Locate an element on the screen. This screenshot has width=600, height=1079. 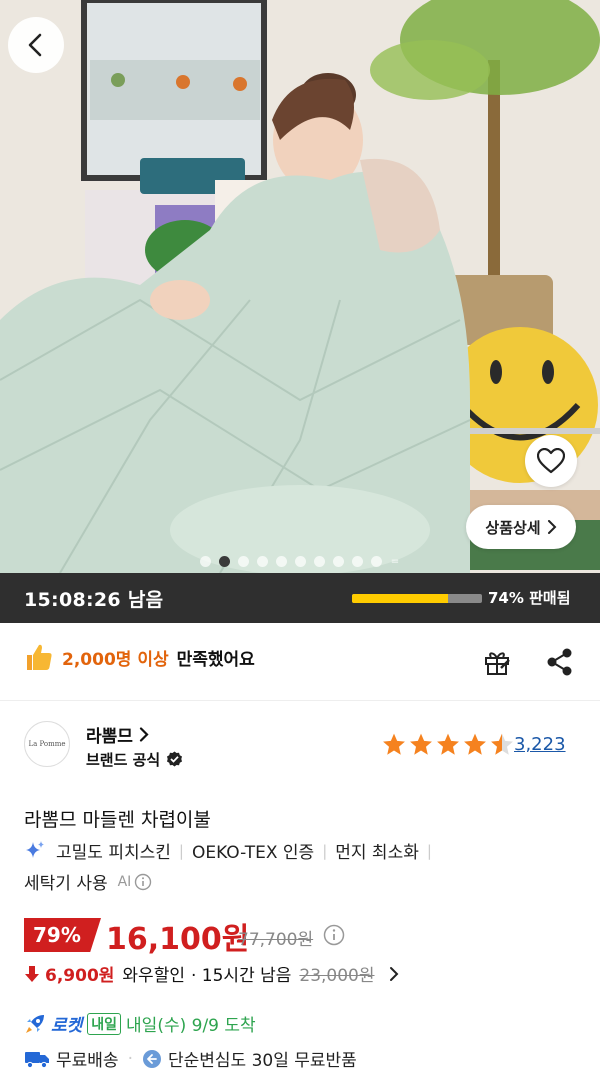
sparkle-icon is located at coordinates (35, 849).